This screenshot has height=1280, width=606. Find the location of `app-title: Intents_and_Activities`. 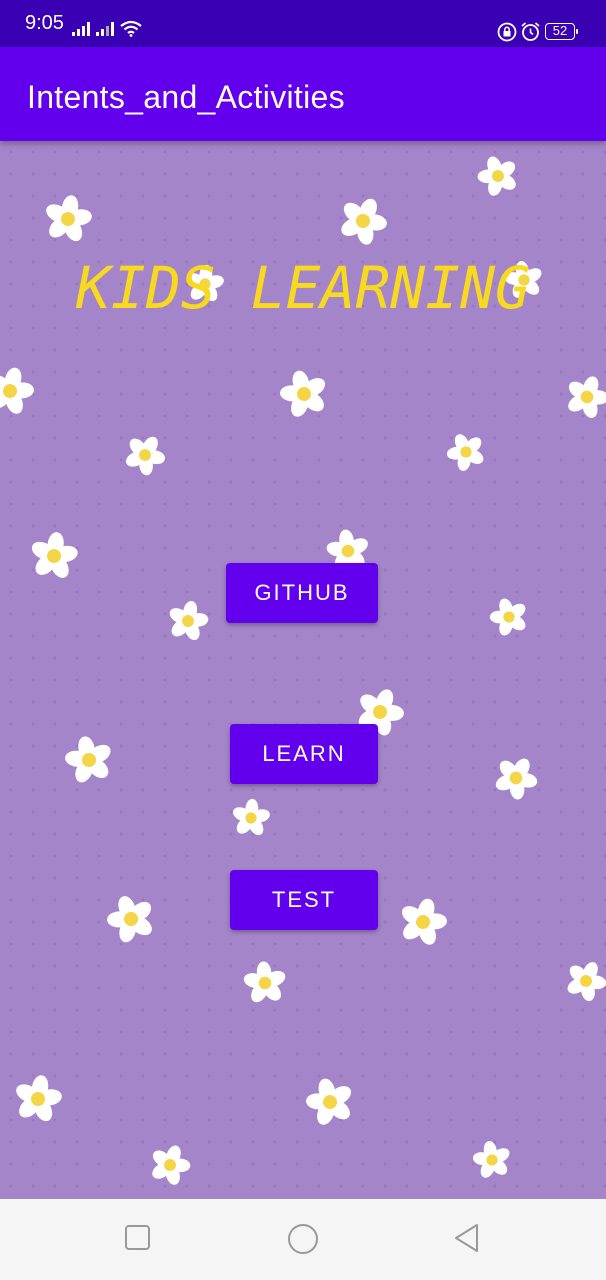

app-title: Intents_and_Activities is located at coordinates (186, 97).